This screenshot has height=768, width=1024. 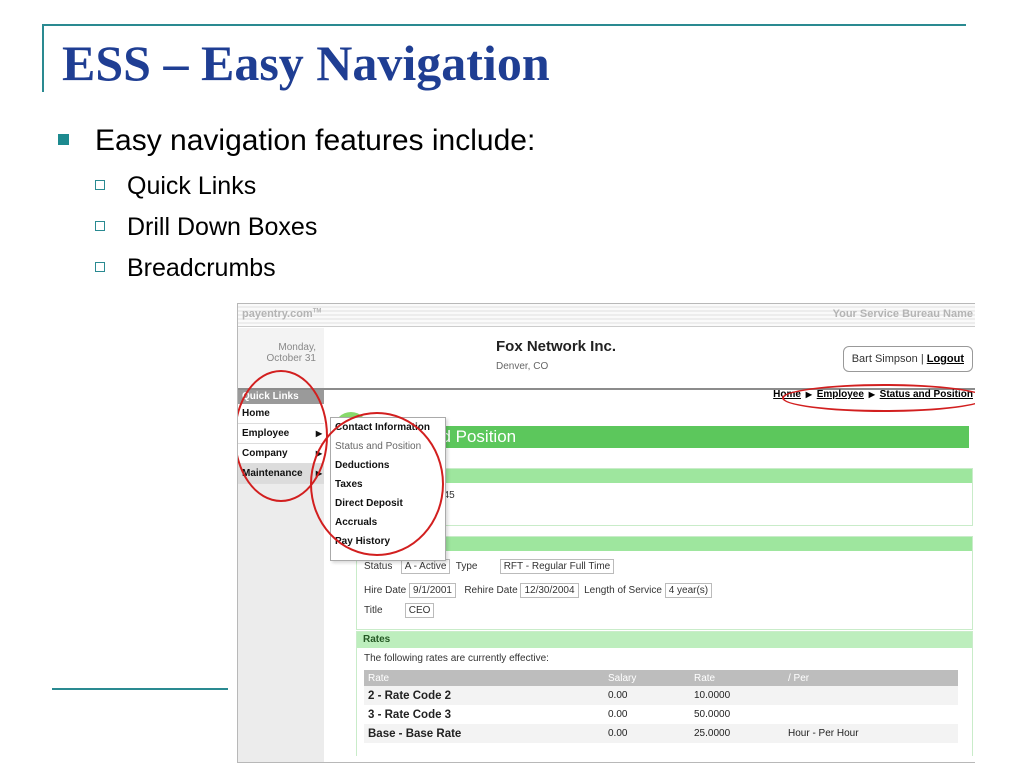 What do you see at coordinates (737, 678) in the screenshot?
I see `col-rate-amount: Rate` at bounding box center [737, 678].